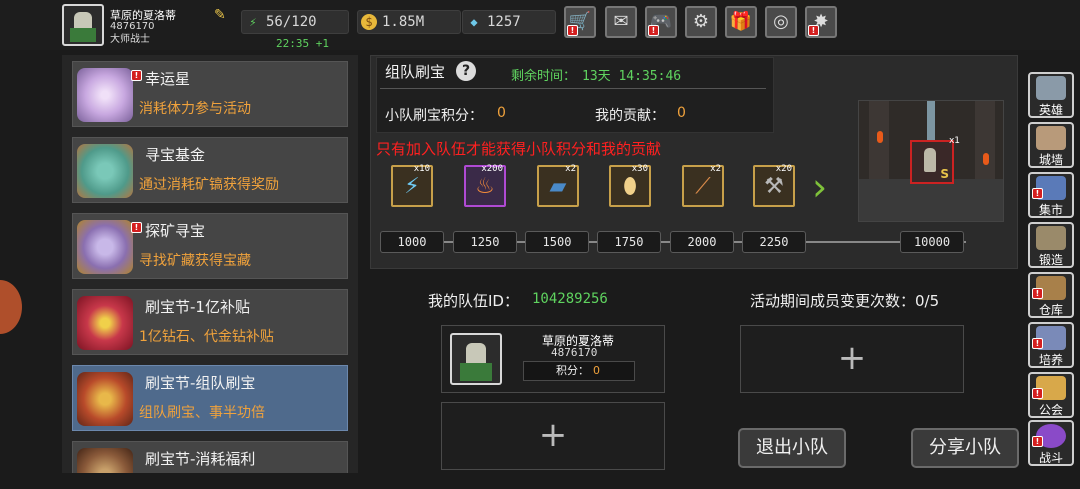 The width and height of the screenshot is (1080, 489). What do you see at coordinates (639, 169) in the screenshot?
I see `reward-count: x30` at bounding box center [639, 169].